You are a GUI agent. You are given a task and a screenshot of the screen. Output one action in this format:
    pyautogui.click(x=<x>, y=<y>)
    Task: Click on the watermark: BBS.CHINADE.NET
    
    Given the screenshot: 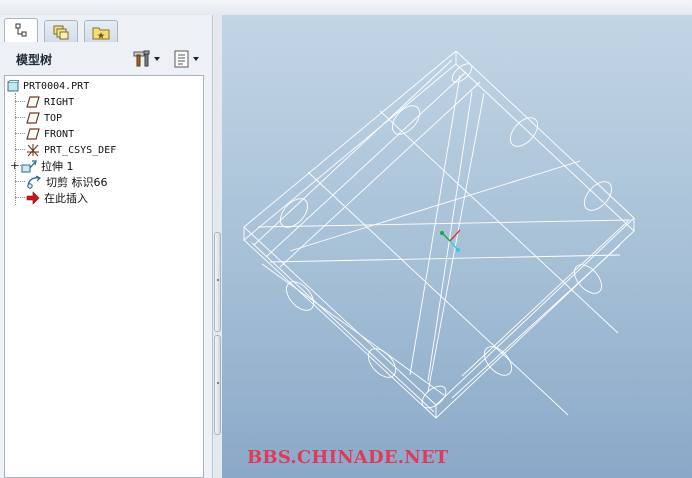 What is the action you would take?
    pyautogui.click(x=348, y=457)
    